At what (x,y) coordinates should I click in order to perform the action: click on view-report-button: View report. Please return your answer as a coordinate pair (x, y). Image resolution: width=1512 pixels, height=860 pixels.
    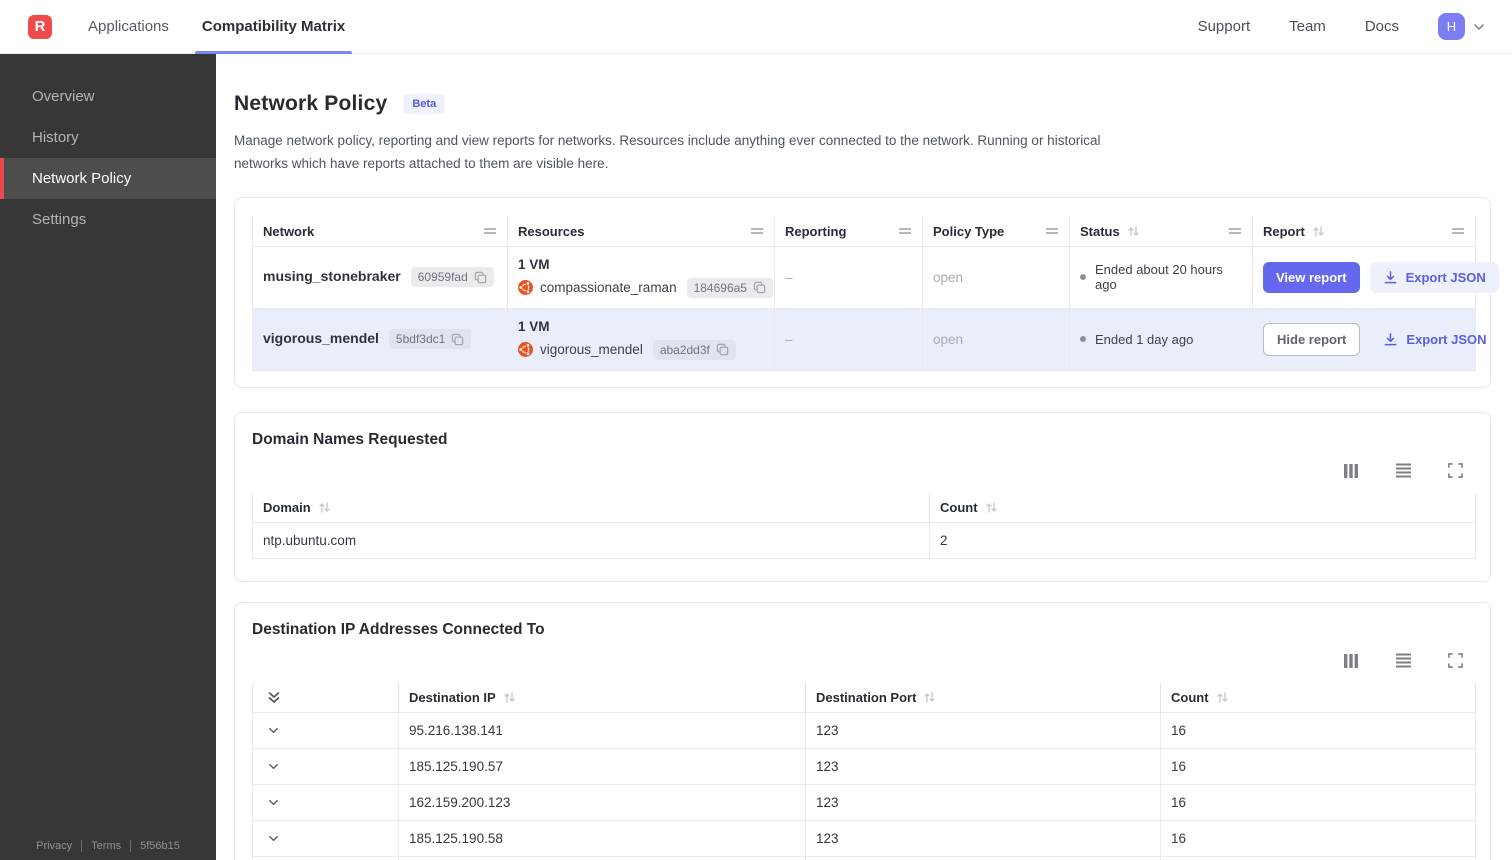
    Looking at the image, I should click on (1311, 277).